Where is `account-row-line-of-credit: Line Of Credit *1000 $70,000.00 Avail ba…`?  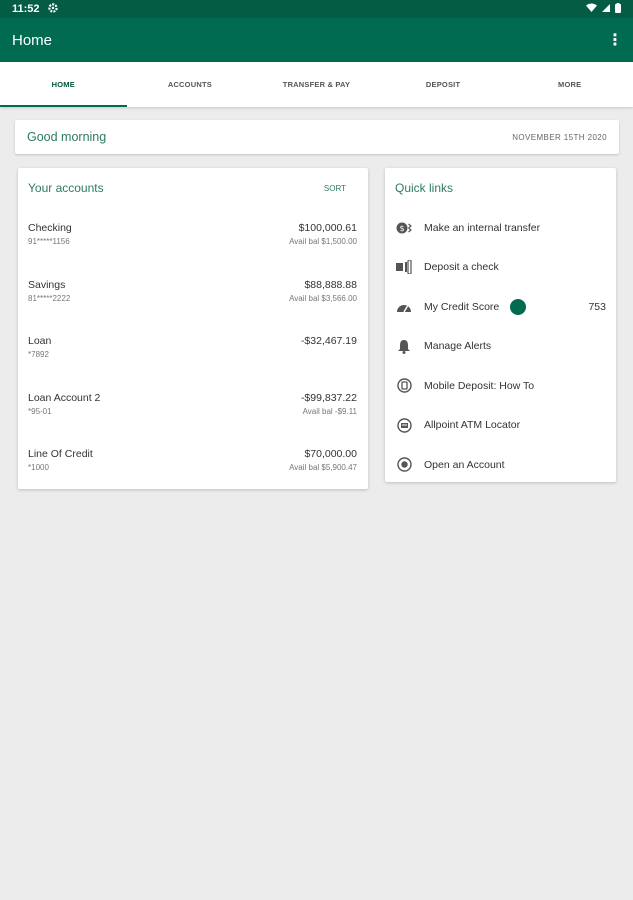
account-row-line-of-credit: Line Of Credit *1000 $70,000.00 Avail ba… is located at coordinates (193, 462).